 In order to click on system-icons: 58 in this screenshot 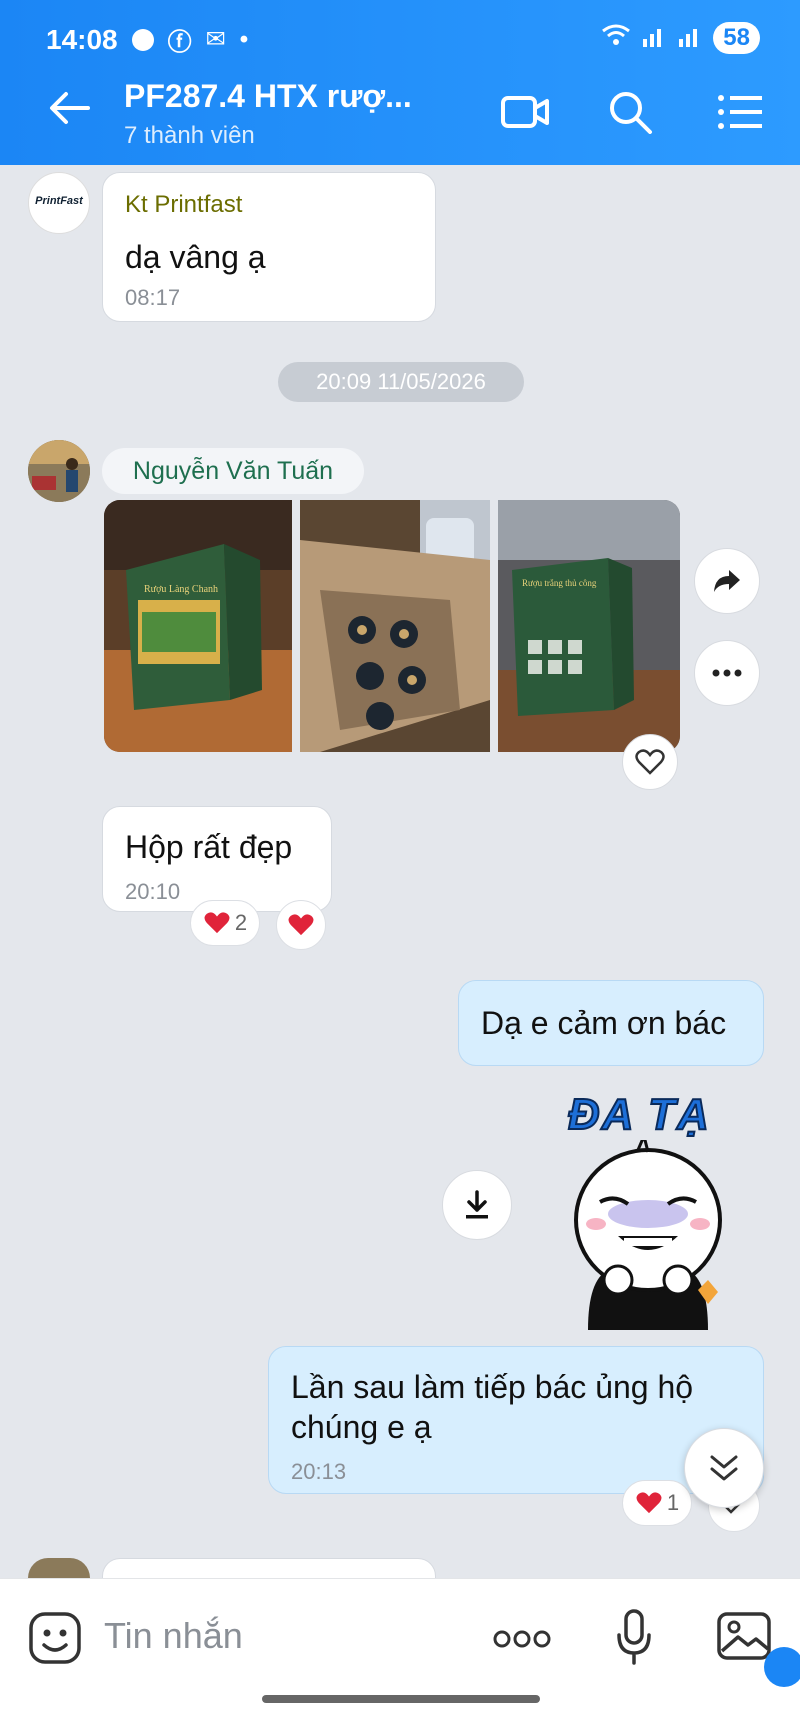, I will do `click(680, 38)`.